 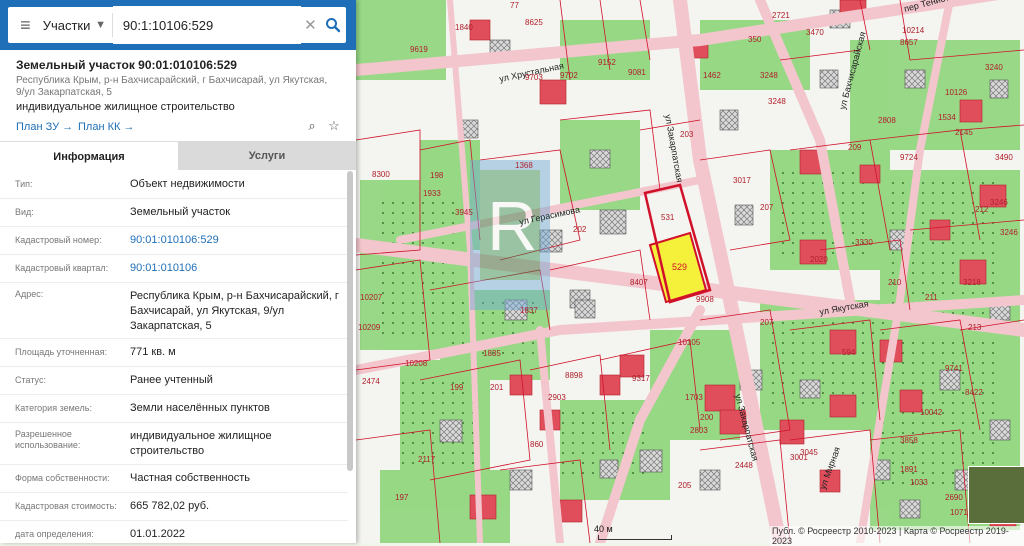 What do you see at coordinates (89, 156) in the screenshot?
I see `tab-information: Информация` at bounding box center [89, 156].